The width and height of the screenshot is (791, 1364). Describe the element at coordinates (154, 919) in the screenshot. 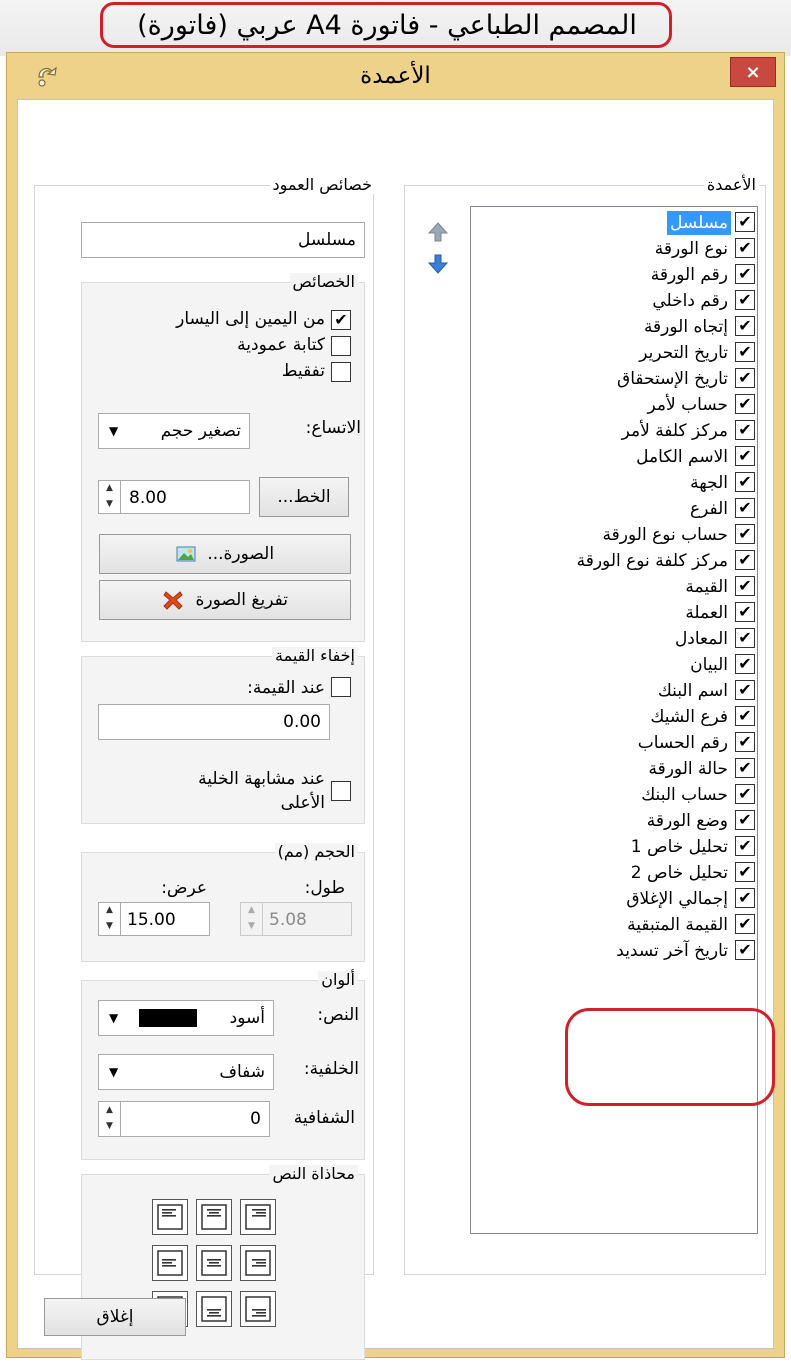

I see `width-field: 15.00 ▲ ▼` at that location.